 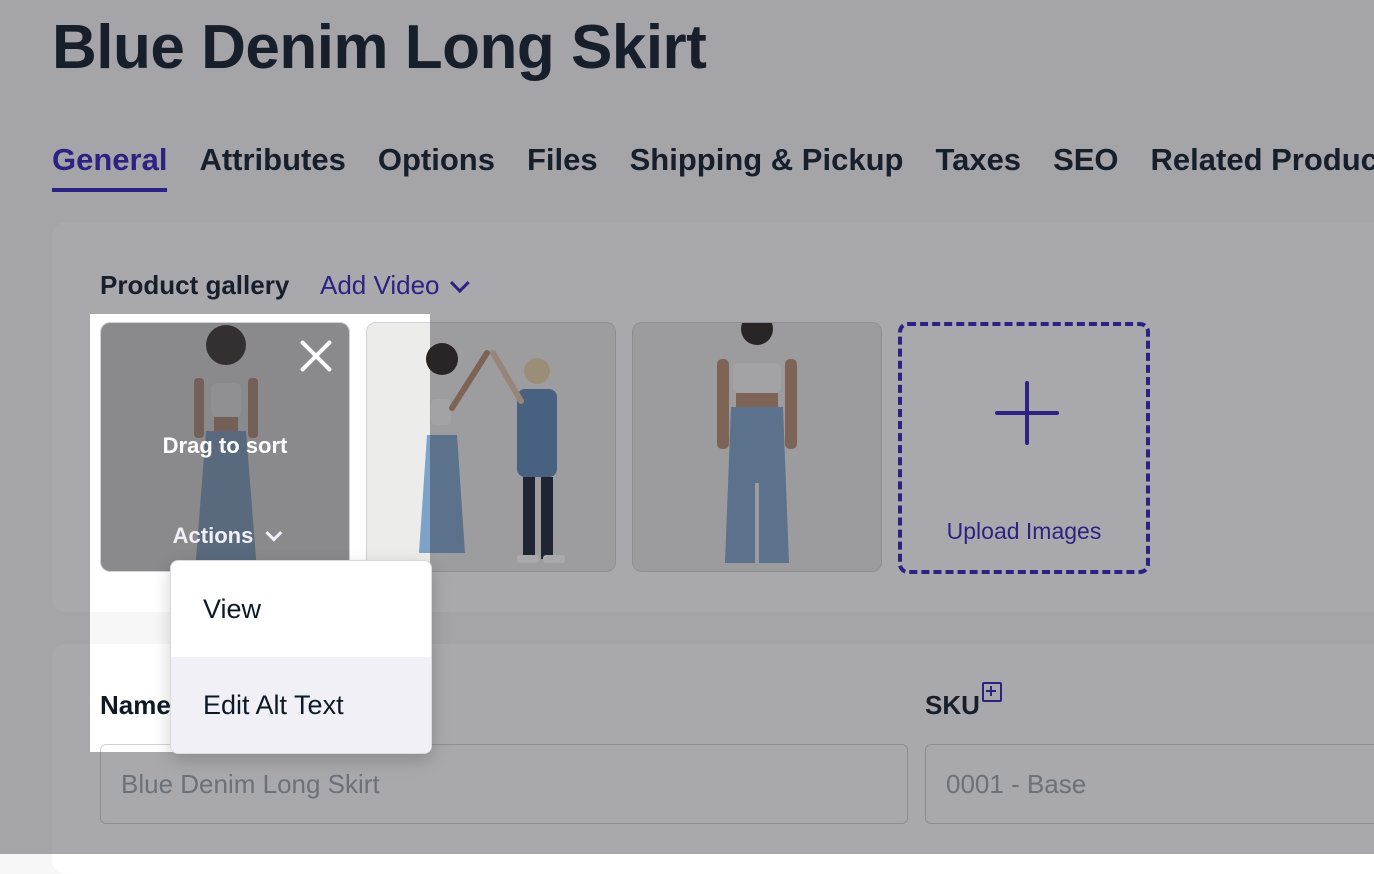 What do you see at coordinates (301, 609) in the screenshot?
I see `menu-item-view: View` at bounding box center [301, 609].